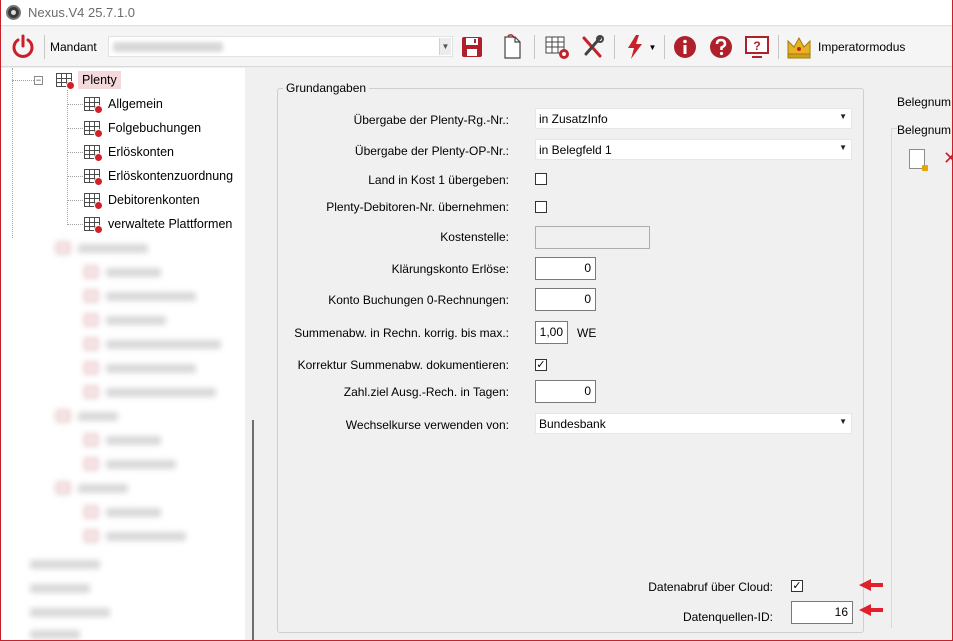 The image size is (953, 641). I want to click on imperator-button, so click(799, 47).